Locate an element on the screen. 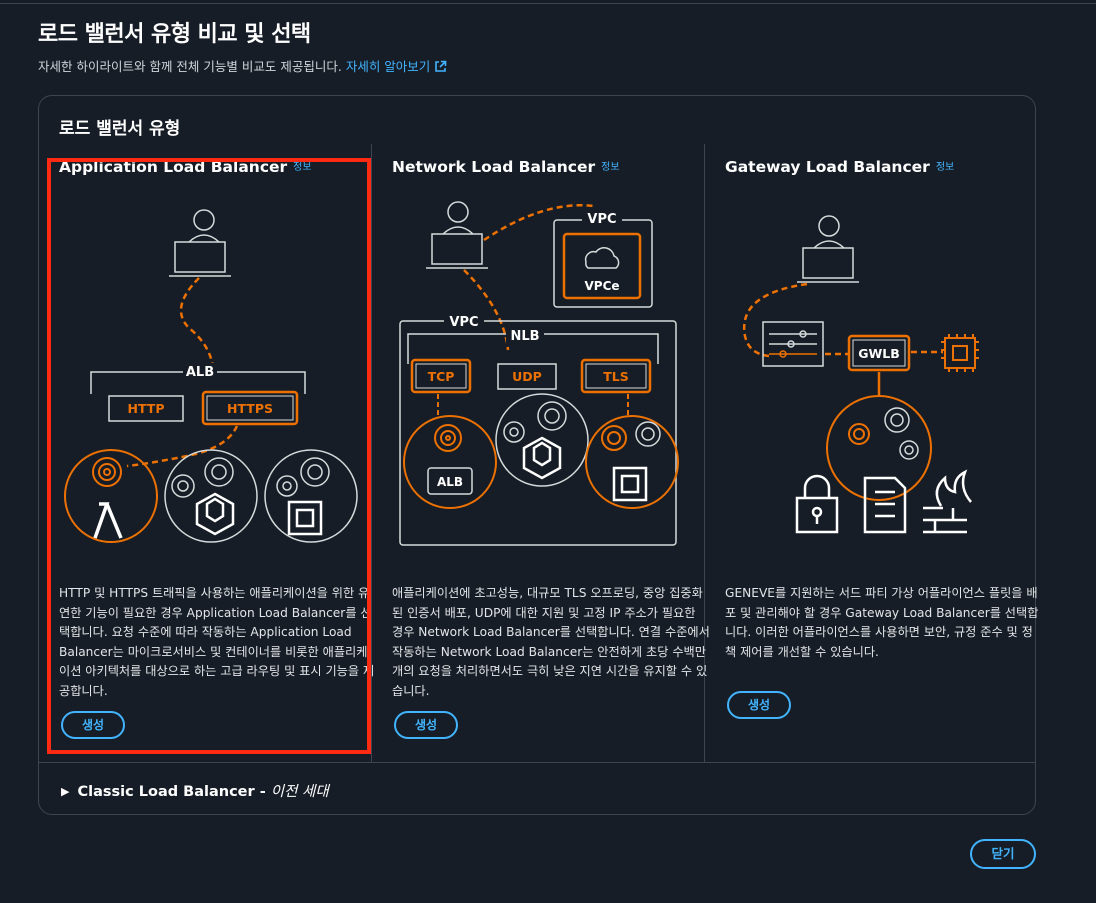  firewall-icon is located at coordinates (947, 501).